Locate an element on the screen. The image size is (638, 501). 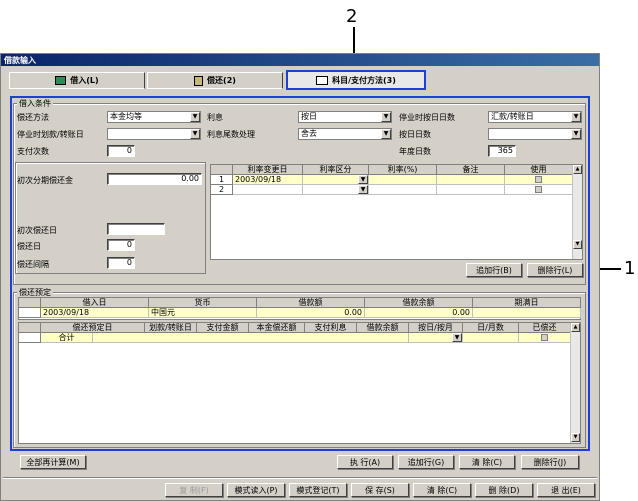
tab-repay: 偿还(2) is located at coordinates (215, 80).